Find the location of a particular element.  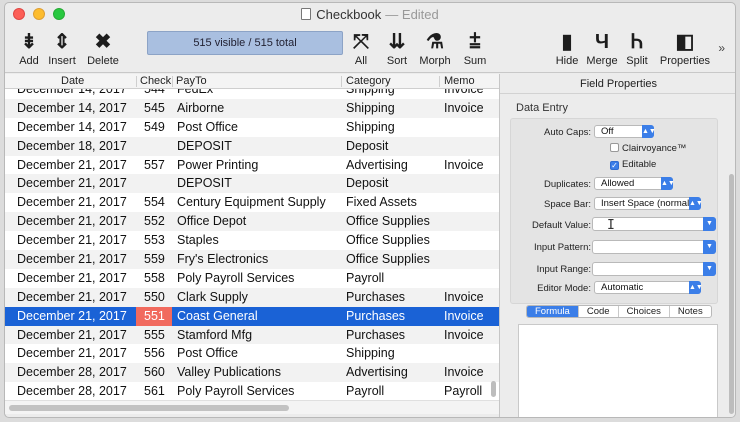

clairvoyance-checkbox: Clairvoyance™ is located at coordinates (648, 148).